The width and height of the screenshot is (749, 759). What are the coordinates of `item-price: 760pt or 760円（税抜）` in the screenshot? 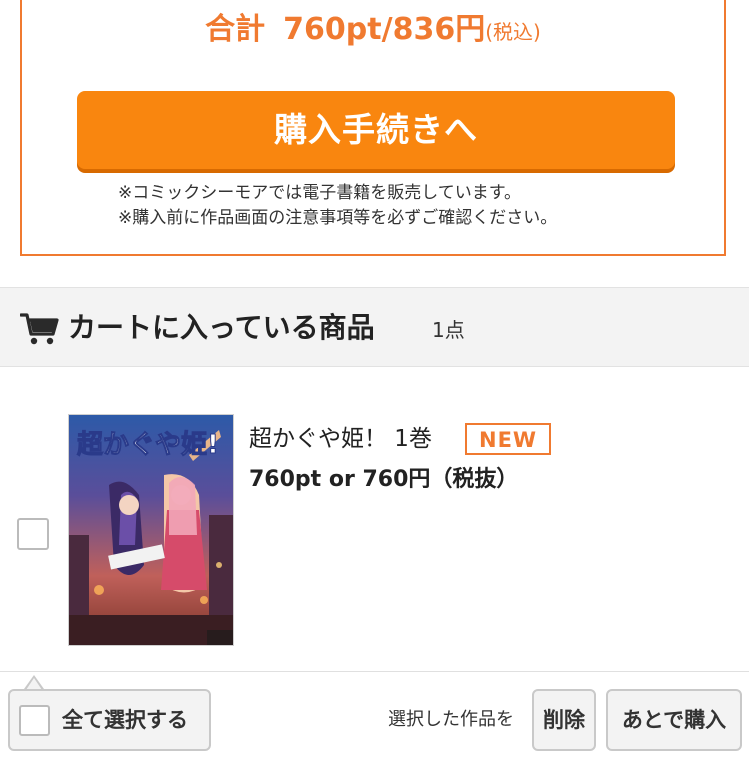 It's located at (384, 479).